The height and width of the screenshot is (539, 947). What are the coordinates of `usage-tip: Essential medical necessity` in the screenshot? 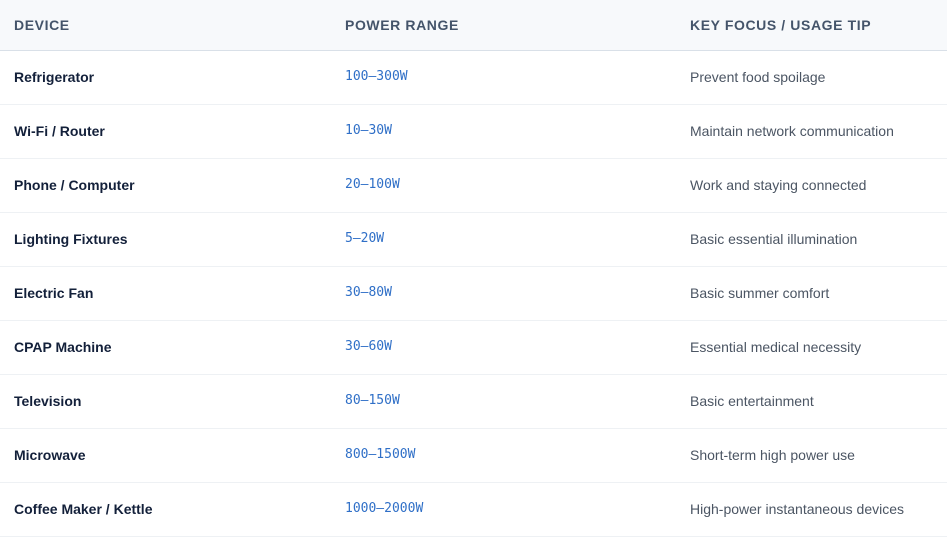 It's located at (776, 346).